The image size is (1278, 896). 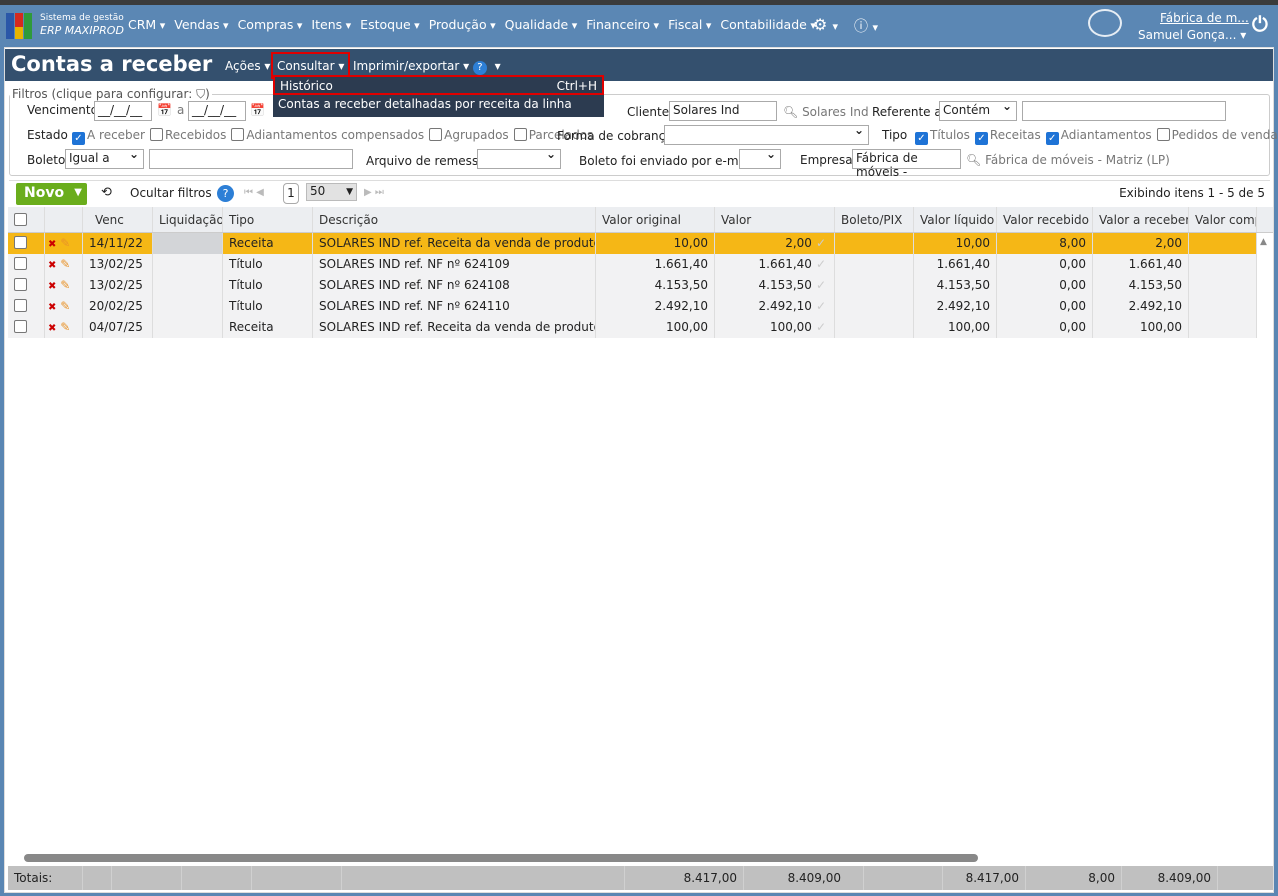 What do you see at coordinates (106, 192) in the screenshot?
I see `refresh-icon: ⟲` at bounding box center [106, 192].